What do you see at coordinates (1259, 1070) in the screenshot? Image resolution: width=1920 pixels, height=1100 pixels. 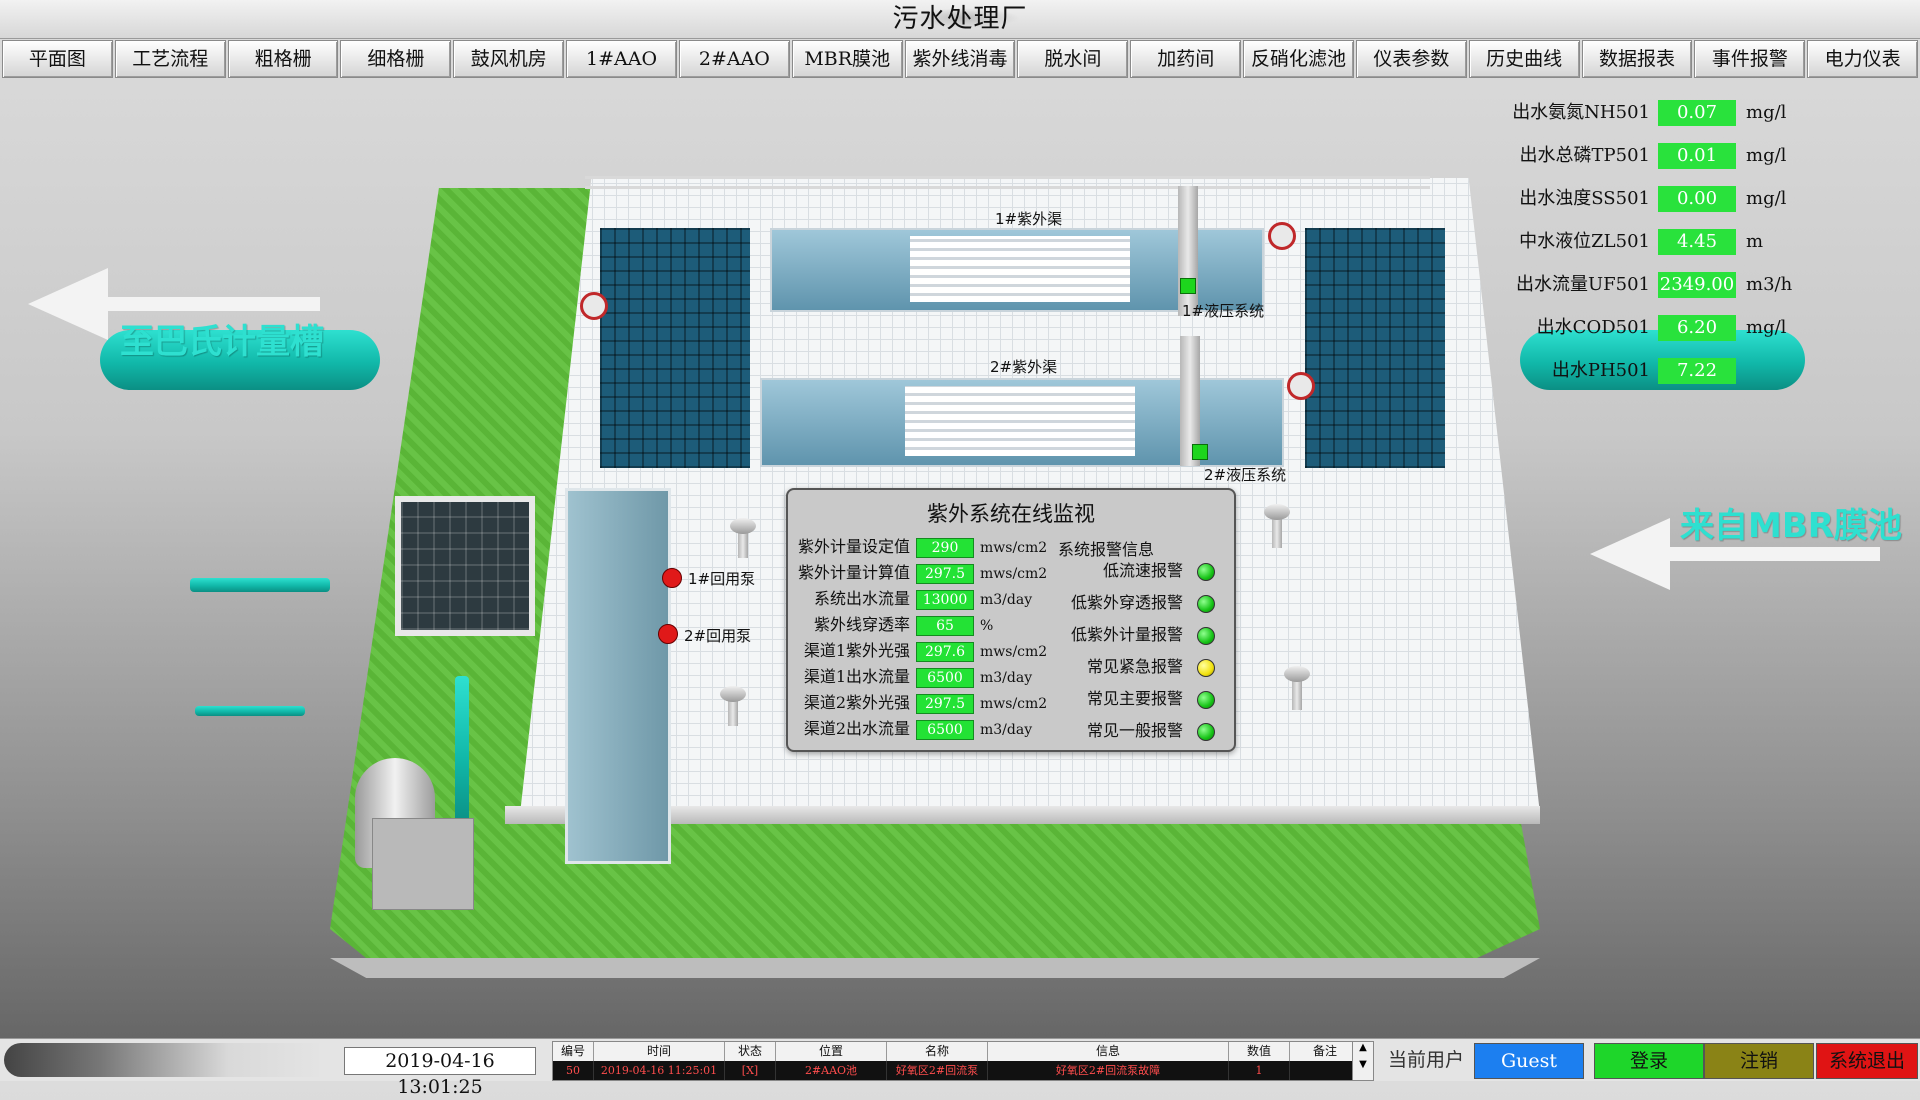 I see `event-cell-value: 1` at bounding box center [1259, 1070].